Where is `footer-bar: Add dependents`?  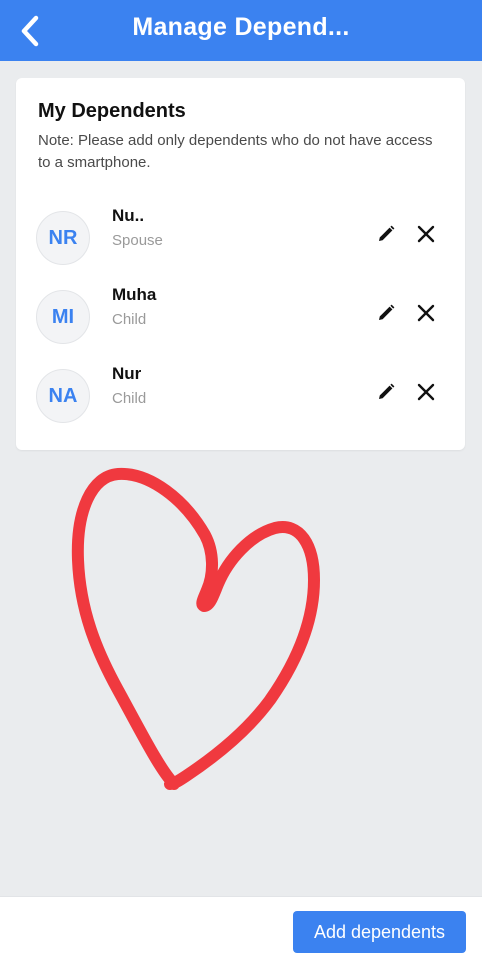
footer-bar: Add dependents is located at coordinates (241, 928).